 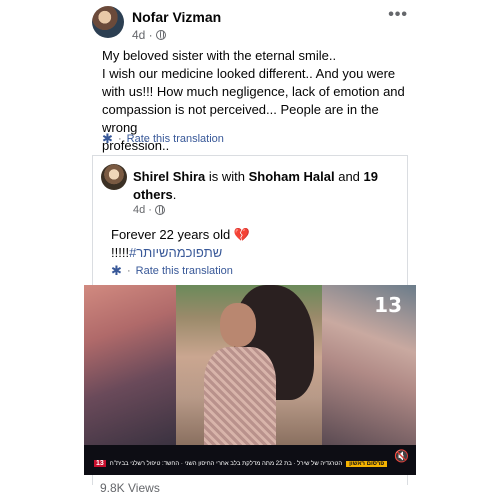 I want to click on broken-heart-icon: 💔, so click(x=242, y=234).